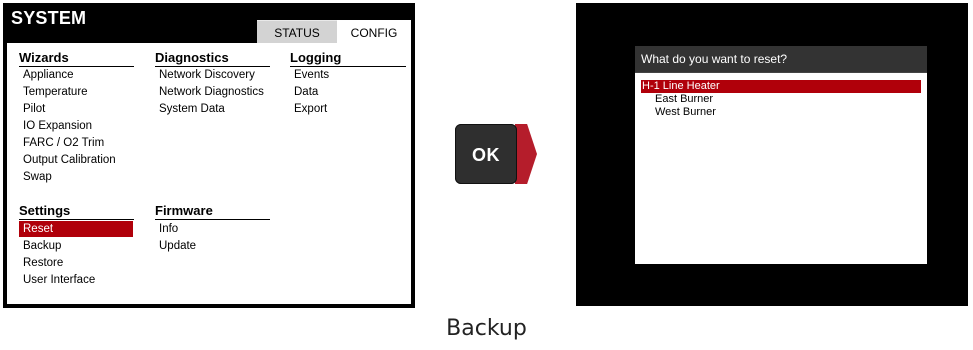 Image resolution: width=973 pixels, height=350 pixels. What do you see at coordinates (486, 328) in the screenshot?
I see `caption: Backup` at bounding box center [486, 328].